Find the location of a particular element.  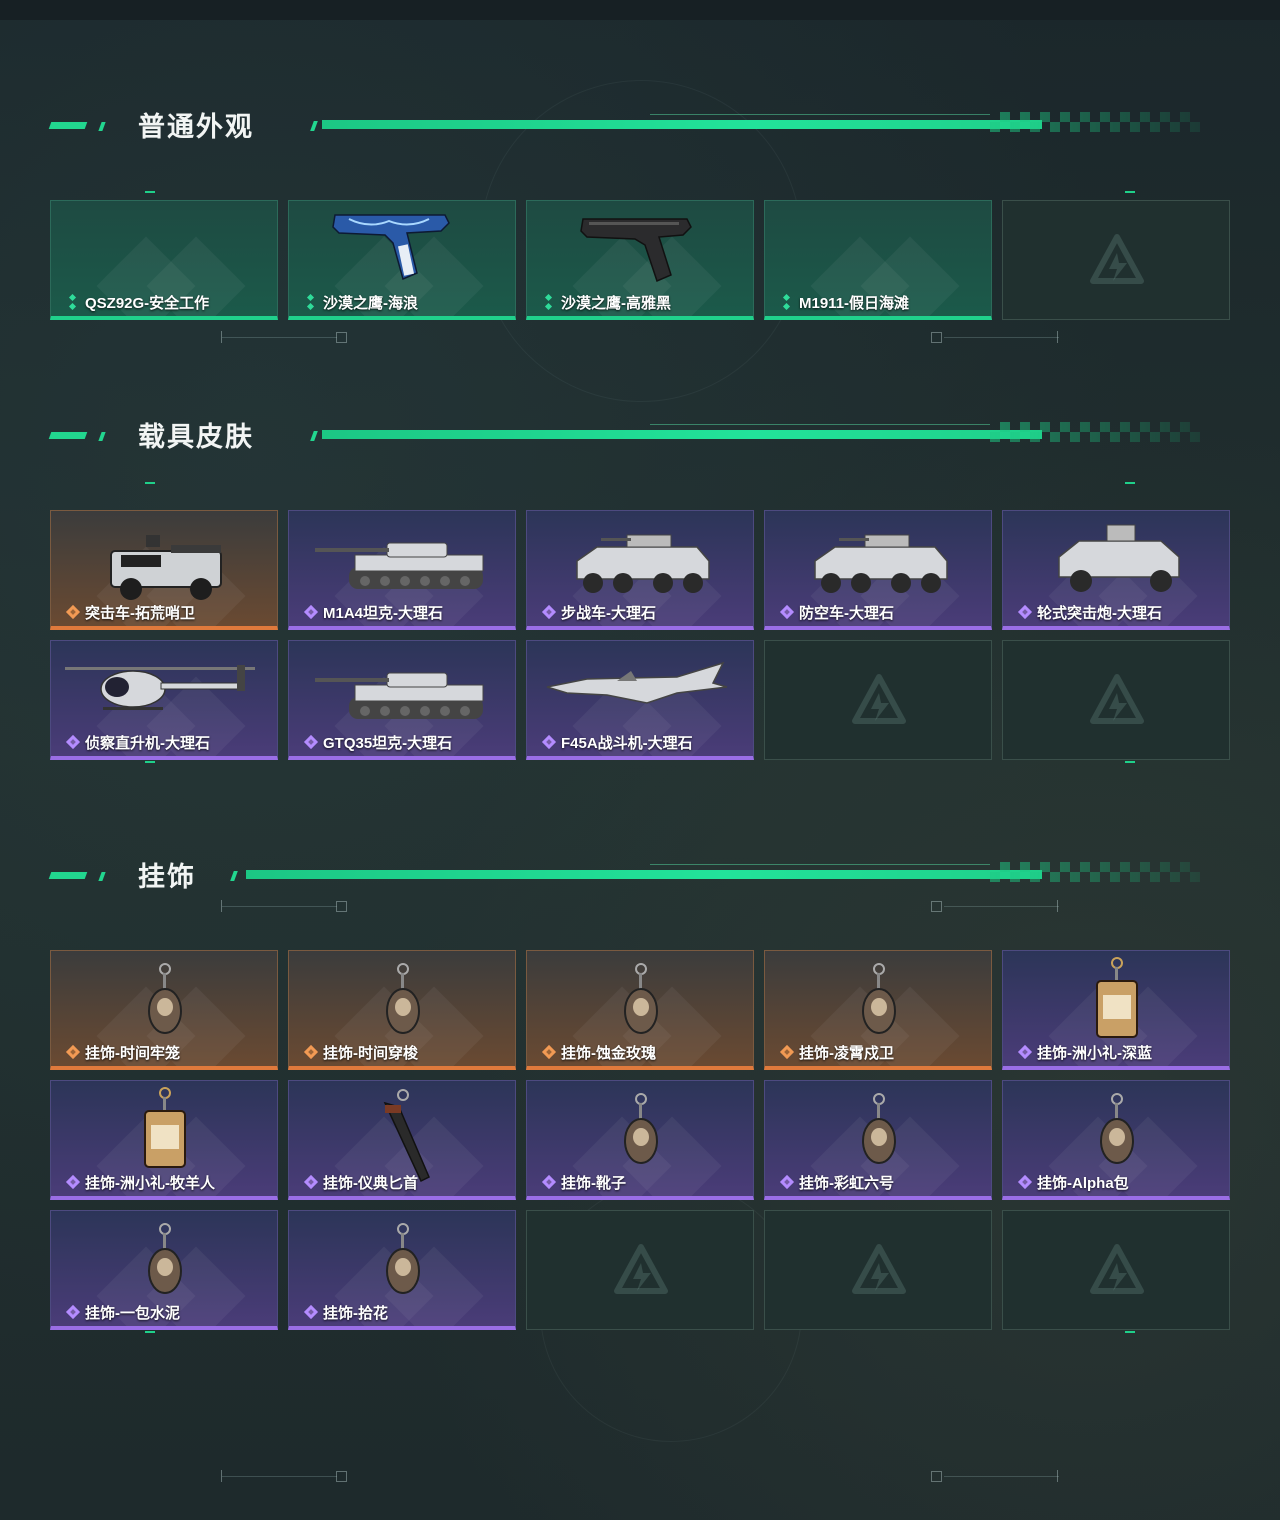

item-card: 防空车-大理石 is located at coordinates (878, 570).